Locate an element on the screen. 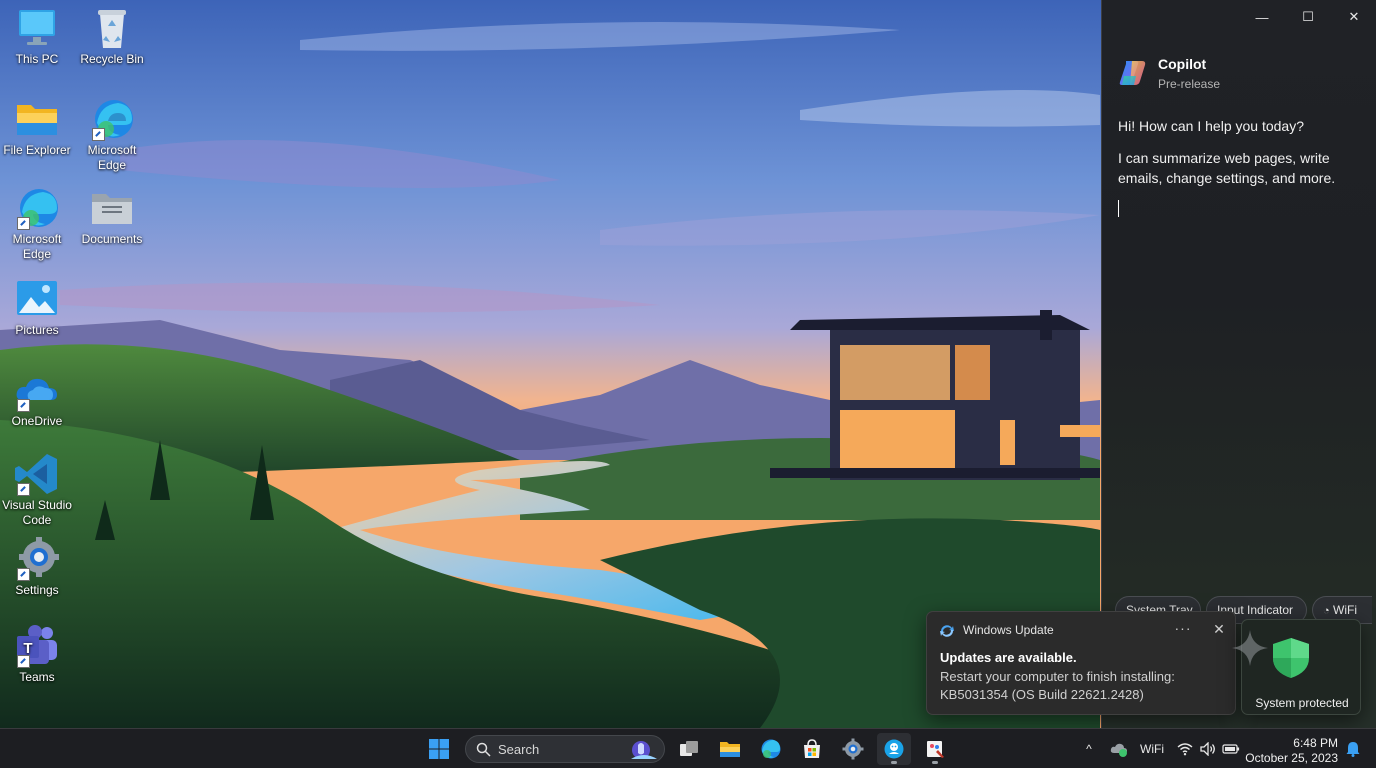 This screenshot has height=768, width=1376. desktop-icon-onedrive: OneDrive is located at coordinates (37, 398).